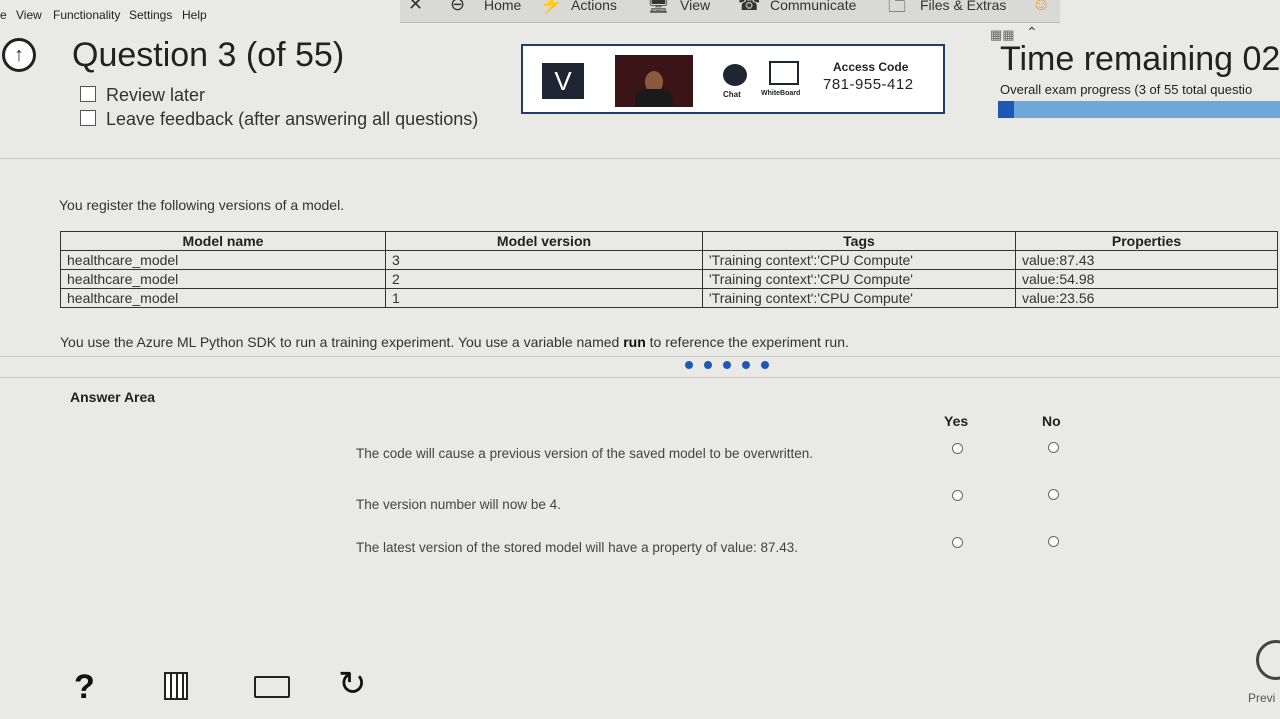  What do you see at coordinates (1006, 109) in the screenshot?
I see `exam-progress-fill` at bounding box center [1006, 109].